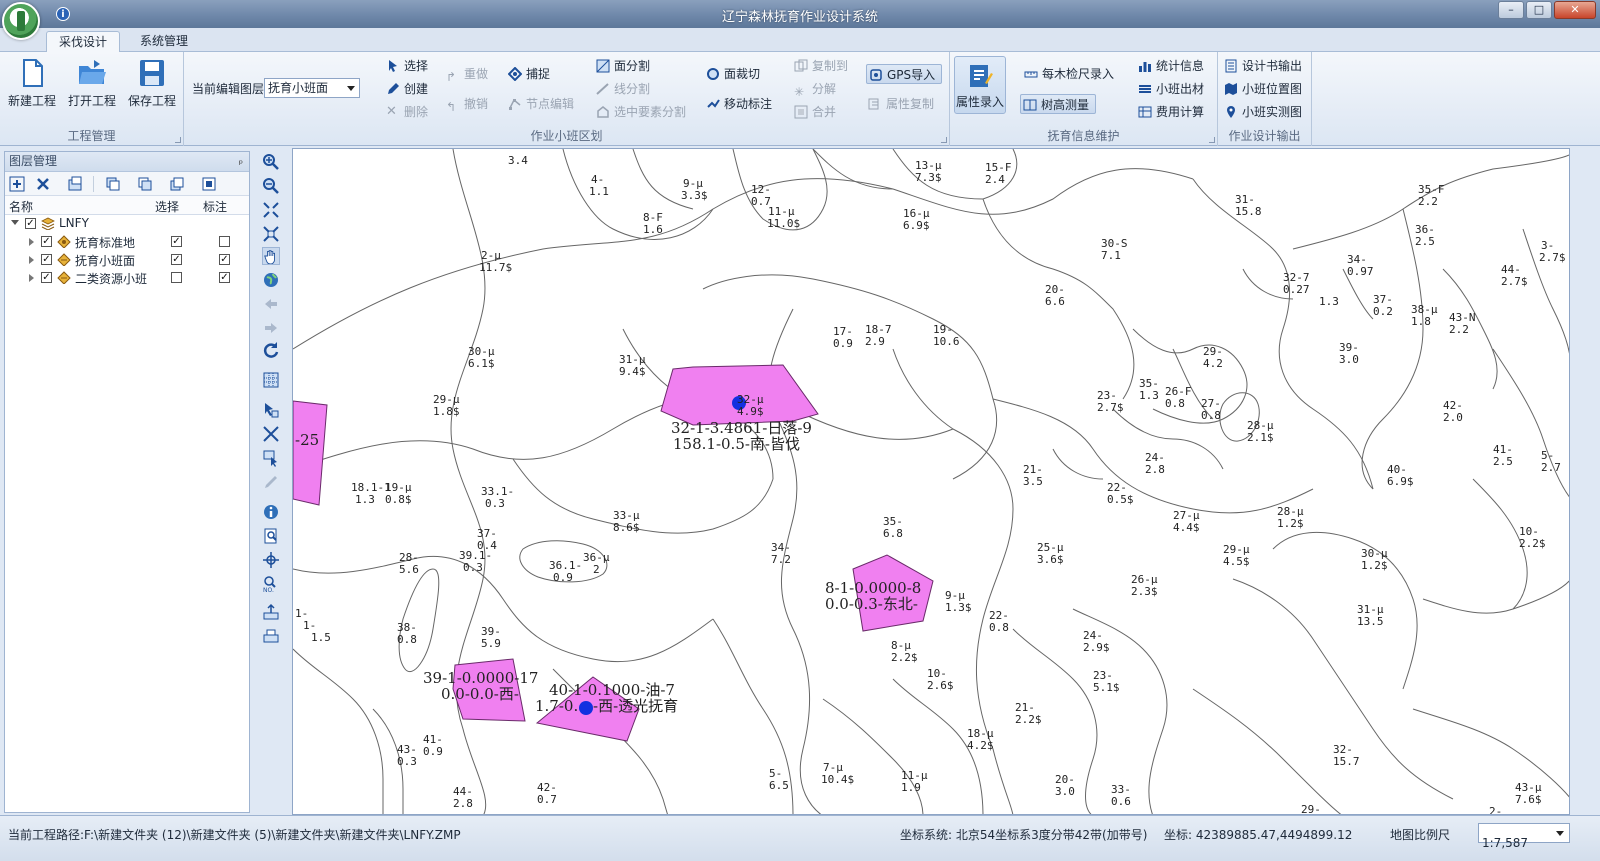  What do you see at coordinates (21, 21) in the screenshot?
I see `app-logo-icon` at bounding box center [21, 21].